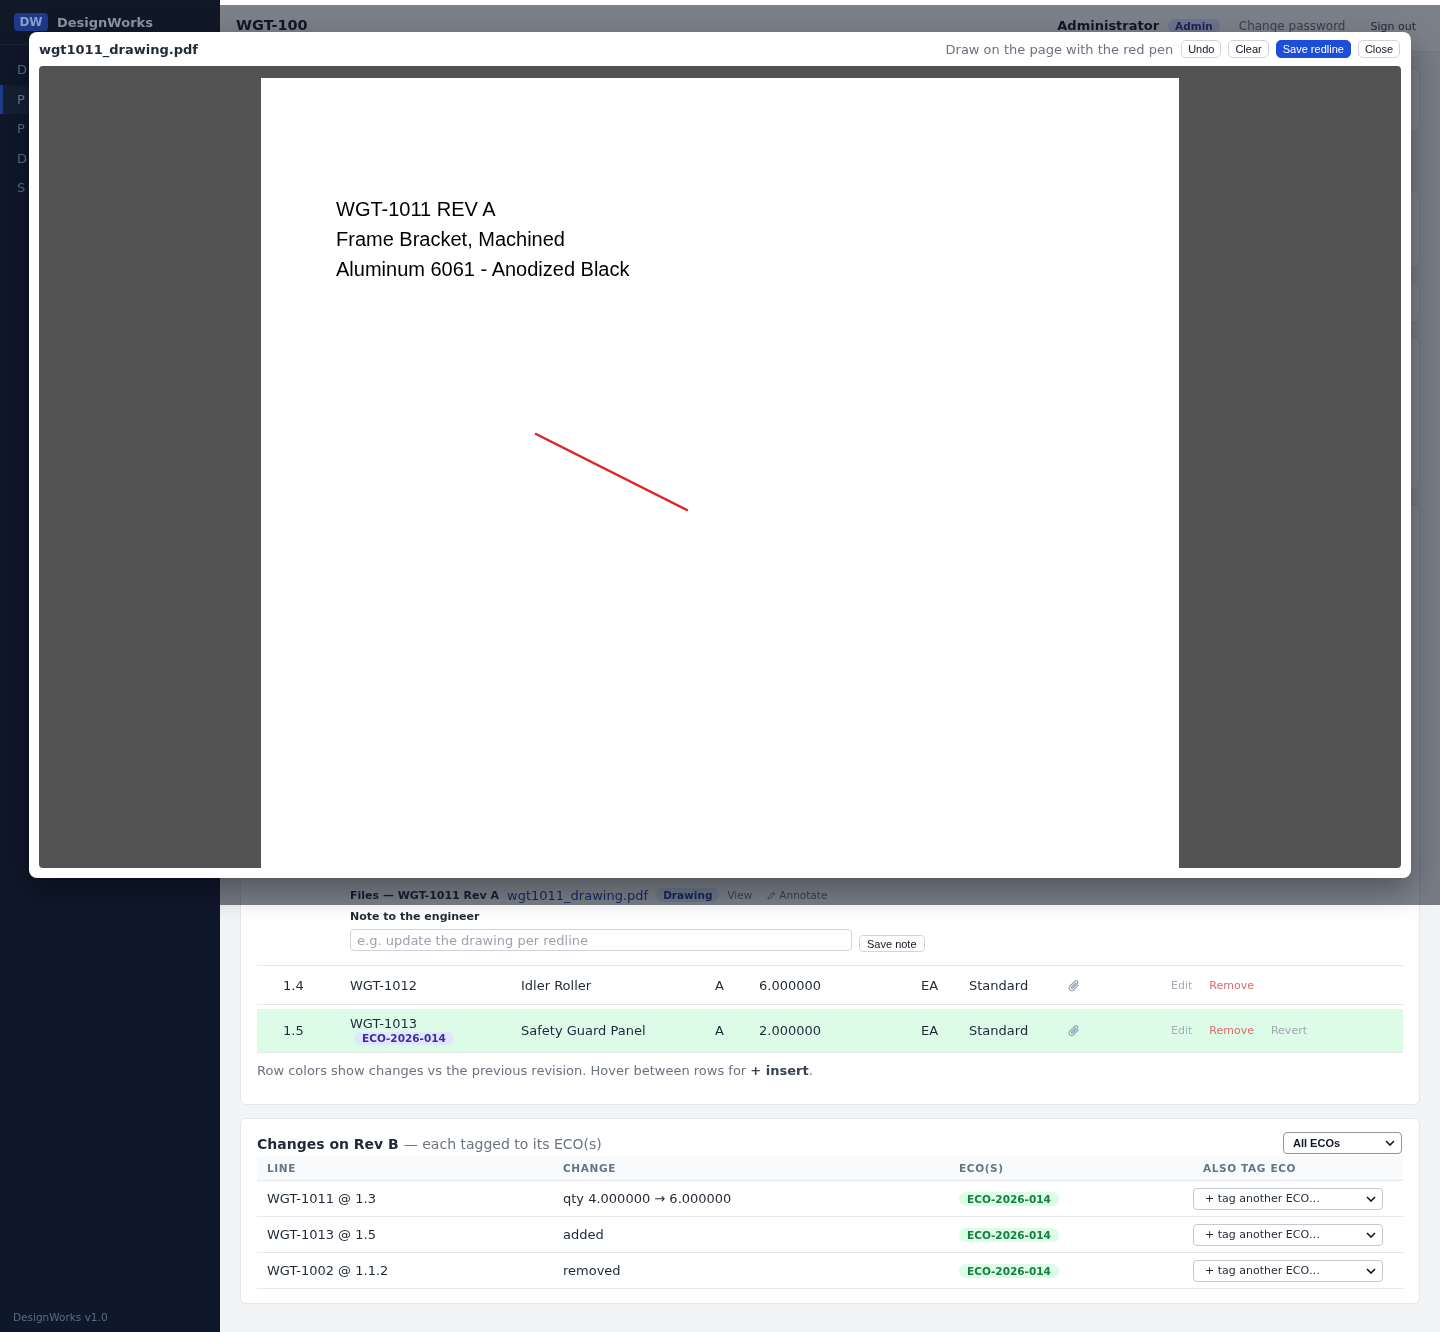 The height and width of the screenshot is (1332, 1440). I want to click on file-type-badge: Drawing, so click(688, 895).